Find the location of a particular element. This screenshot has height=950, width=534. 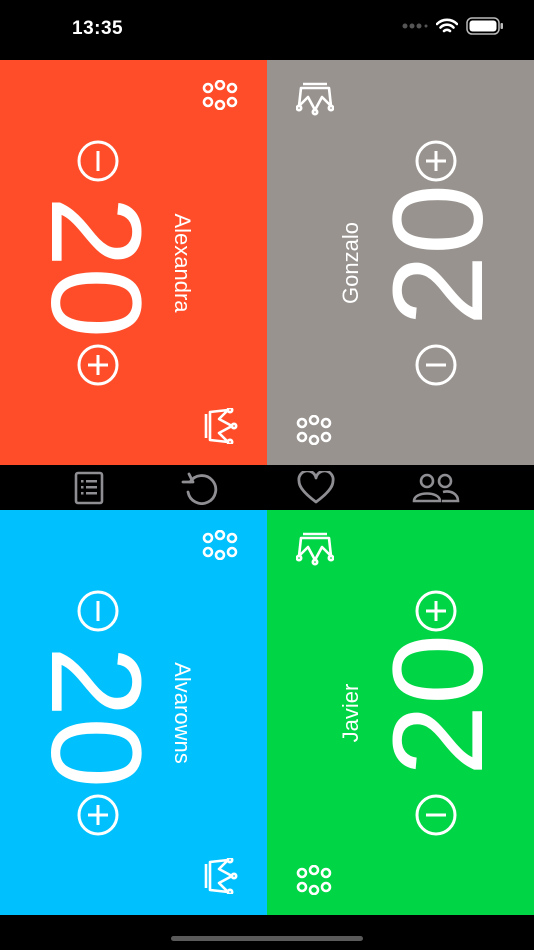

notes-icon is located at coordinates (89, 488).